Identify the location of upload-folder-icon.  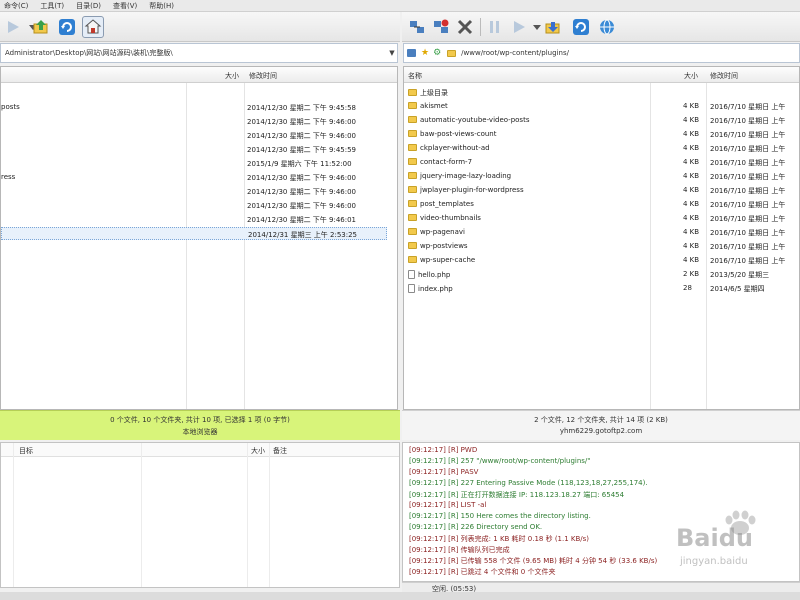
(41, 27).